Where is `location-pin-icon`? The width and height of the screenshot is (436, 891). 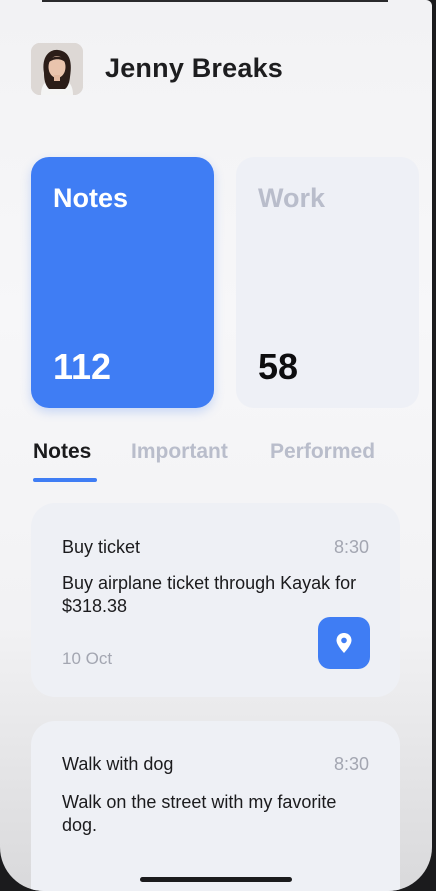
location-pin-icon is located at coordinates (344, 643).